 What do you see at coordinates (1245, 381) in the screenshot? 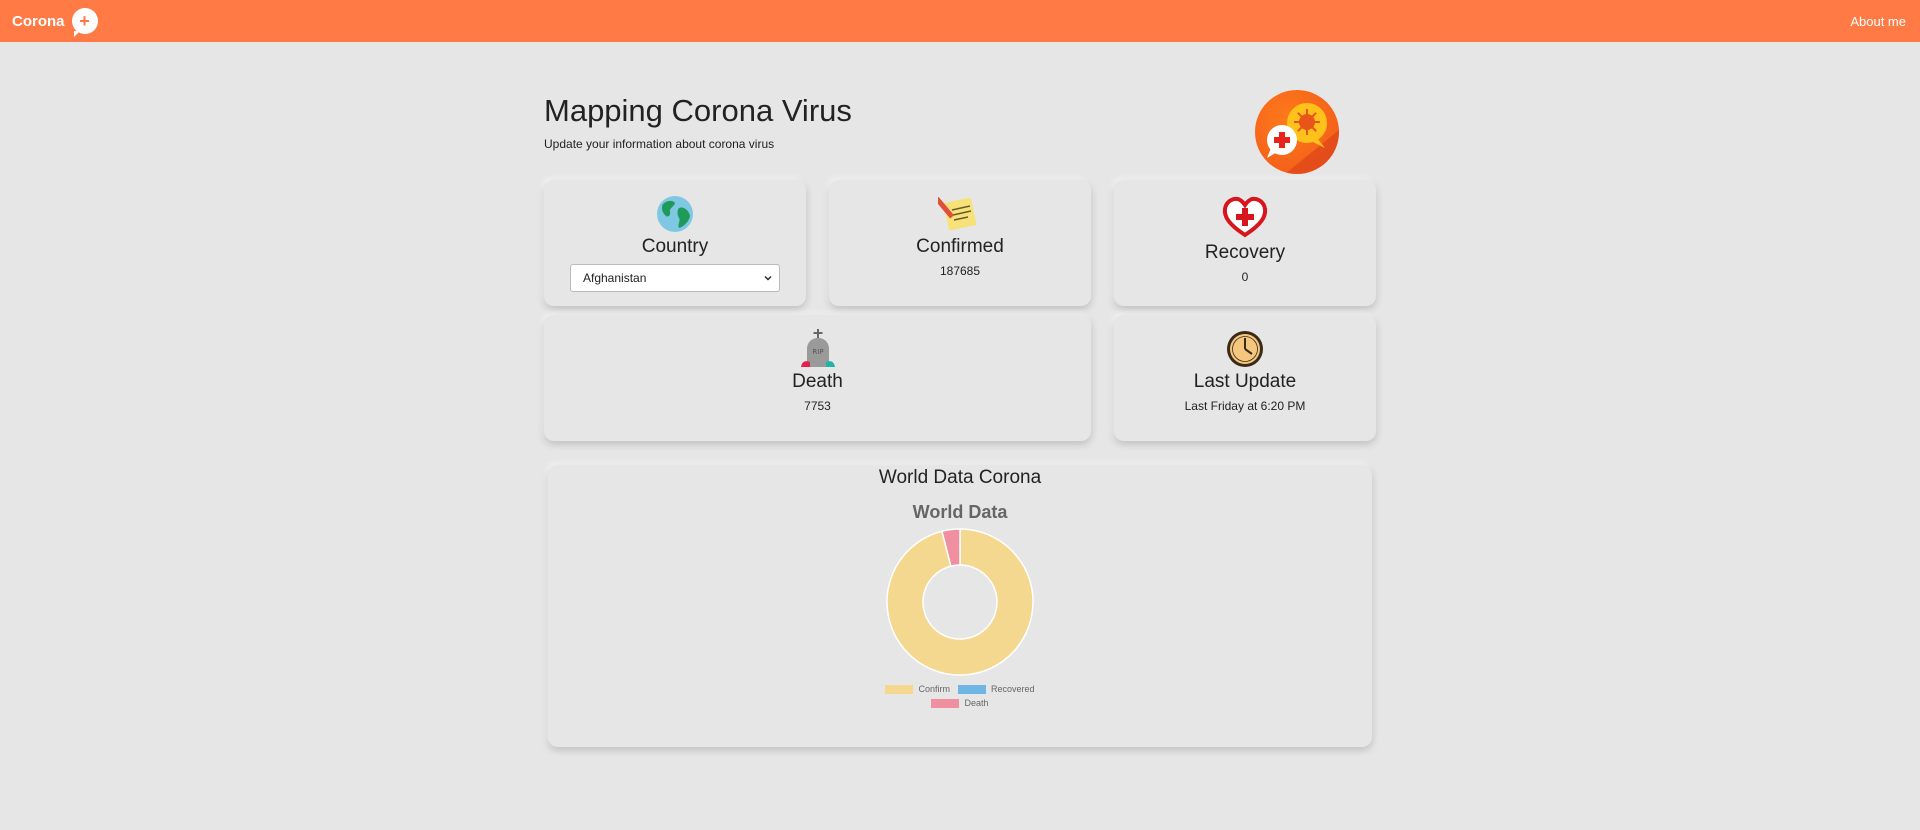
I see `last-update-label: Last Update` at bounding box center [1245, 381].